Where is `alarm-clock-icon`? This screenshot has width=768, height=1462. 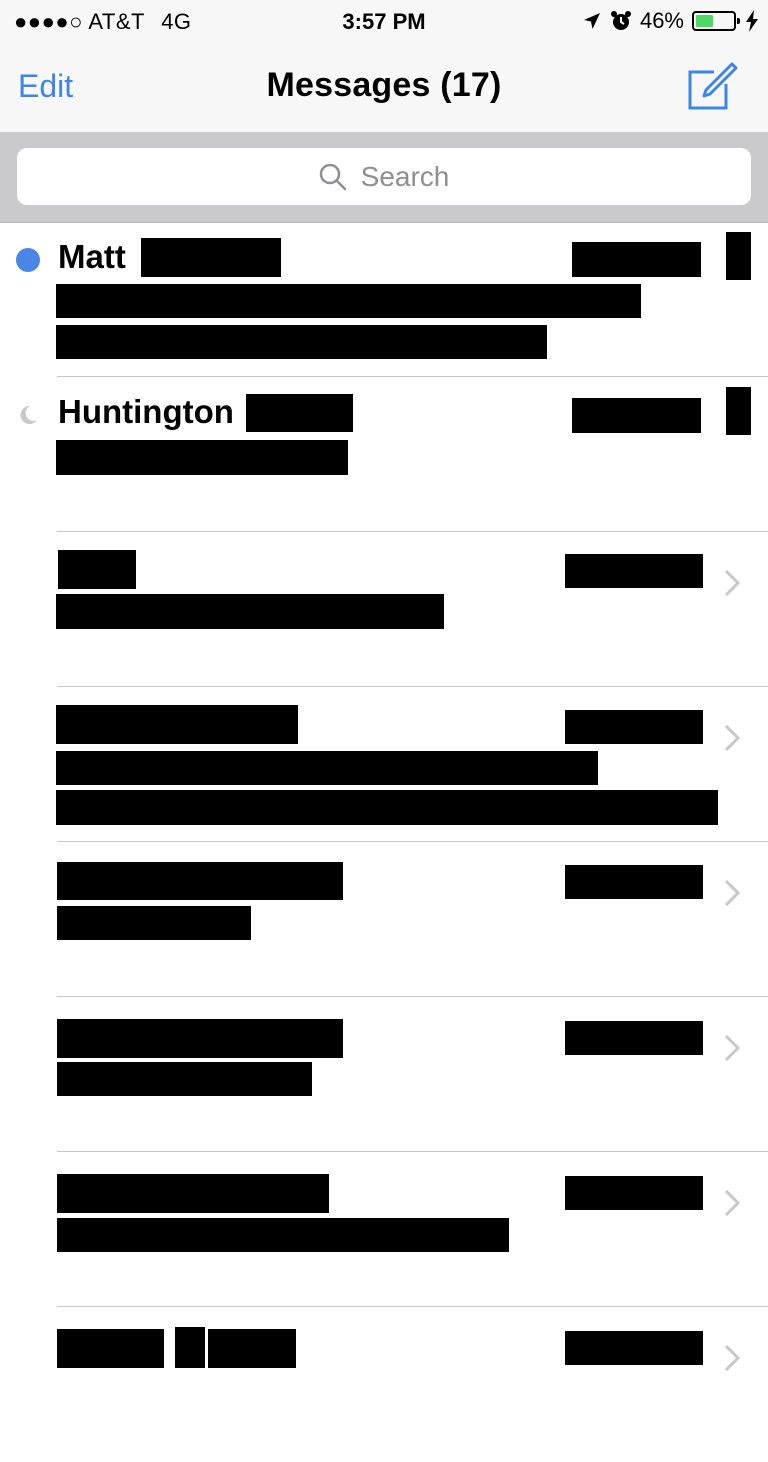
alarm-clock-icon is located at coordinates (620, 20).